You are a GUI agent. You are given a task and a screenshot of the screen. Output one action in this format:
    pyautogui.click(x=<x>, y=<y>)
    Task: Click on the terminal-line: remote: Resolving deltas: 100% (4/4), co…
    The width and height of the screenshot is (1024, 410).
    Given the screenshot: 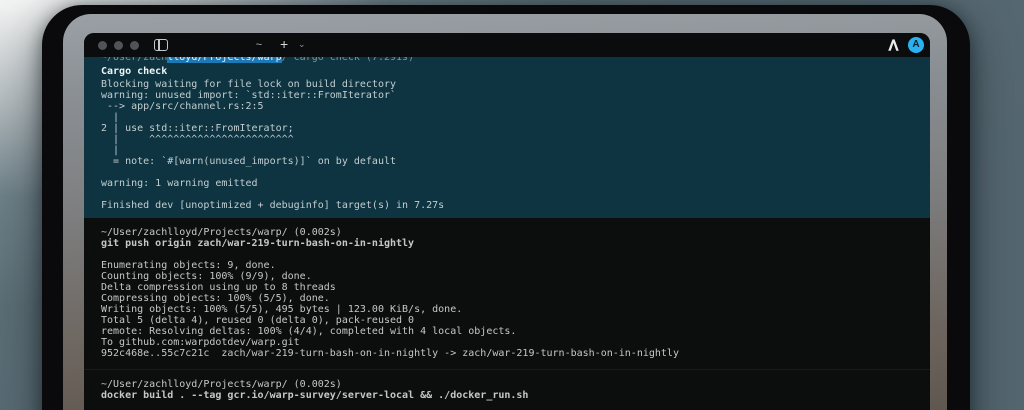 What is the action you would take?
    pyautogui.click(x=309, y=331)
    